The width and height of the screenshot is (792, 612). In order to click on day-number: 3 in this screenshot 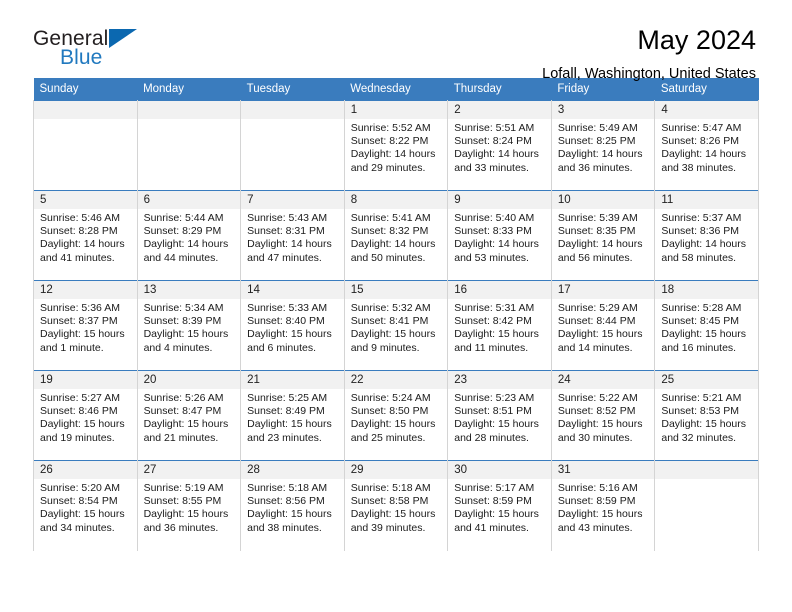, I will do `click(603, 110)`.